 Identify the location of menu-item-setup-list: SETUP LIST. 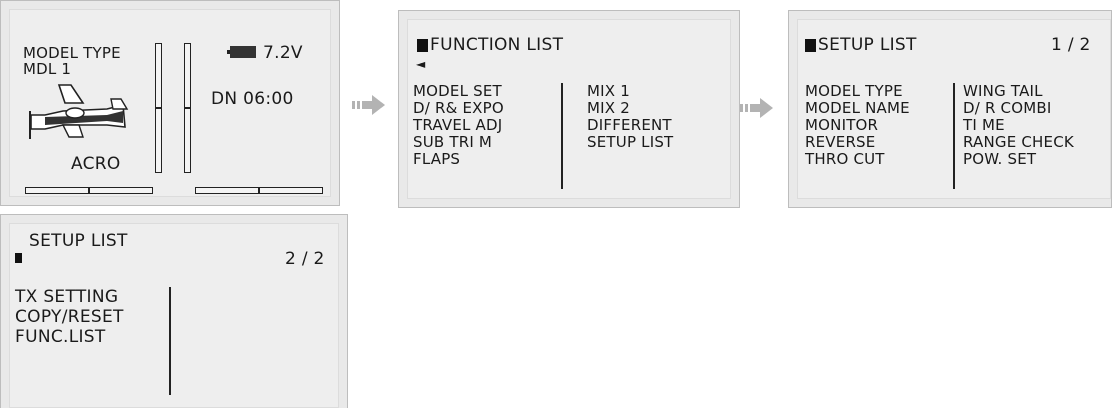
(630, 142).